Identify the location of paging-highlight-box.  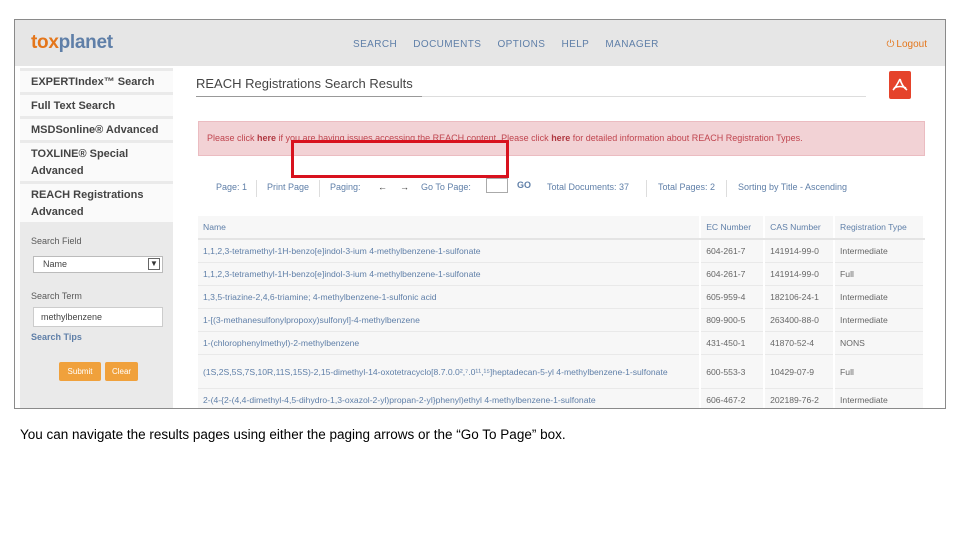
(400, 159).